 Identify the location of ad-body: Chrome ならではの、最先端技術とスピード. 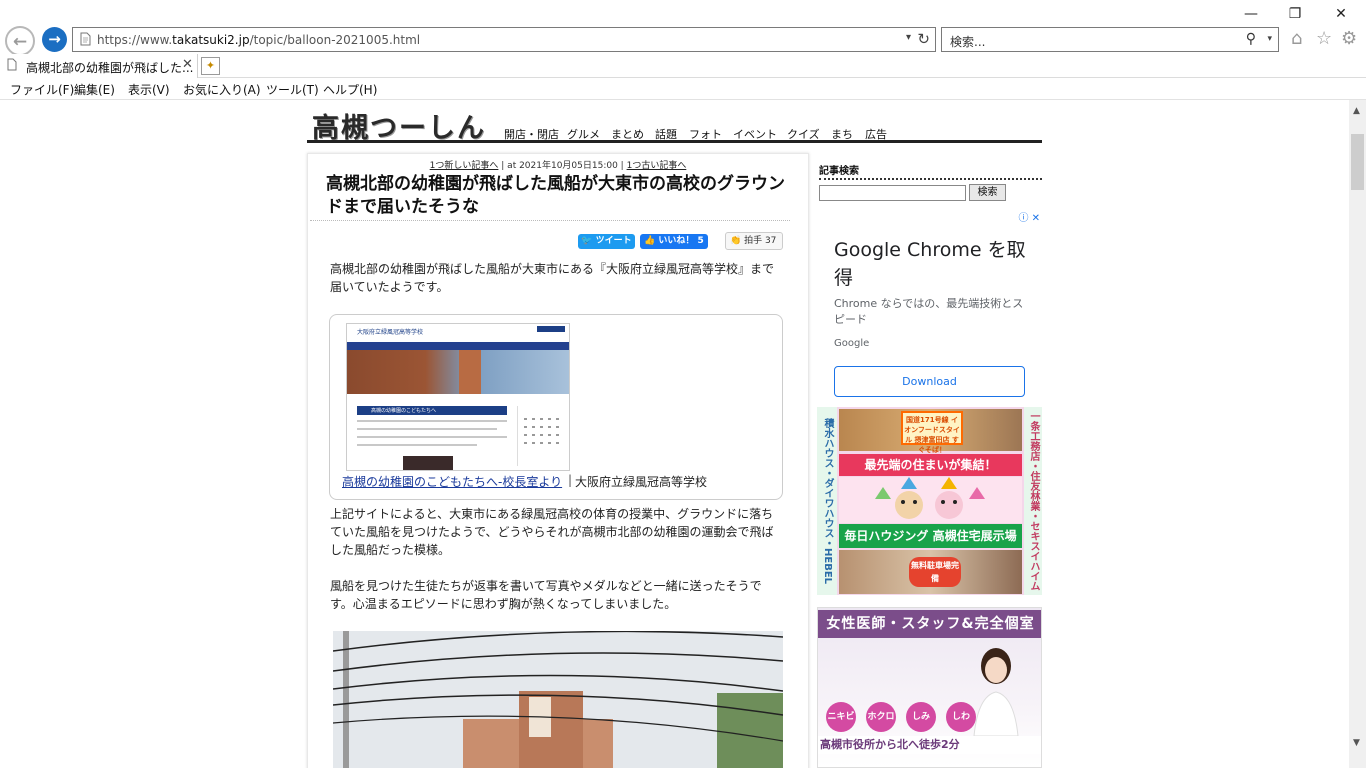
(929, 311).